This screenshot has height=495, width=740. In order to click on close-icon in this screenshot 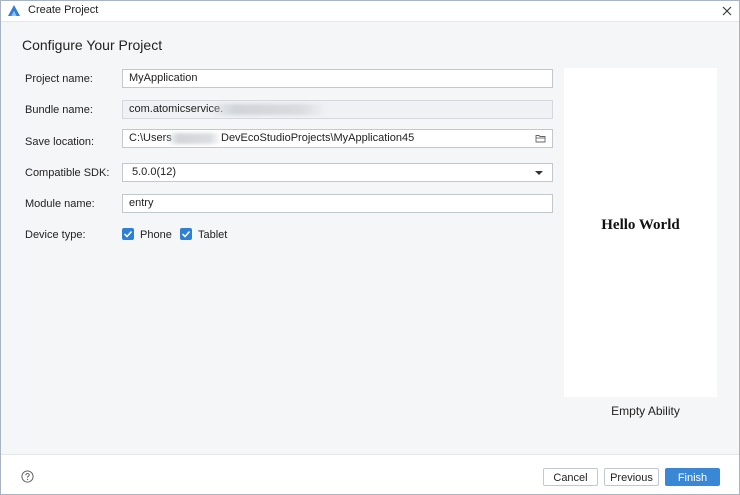, I will do `click(727, 11)`.